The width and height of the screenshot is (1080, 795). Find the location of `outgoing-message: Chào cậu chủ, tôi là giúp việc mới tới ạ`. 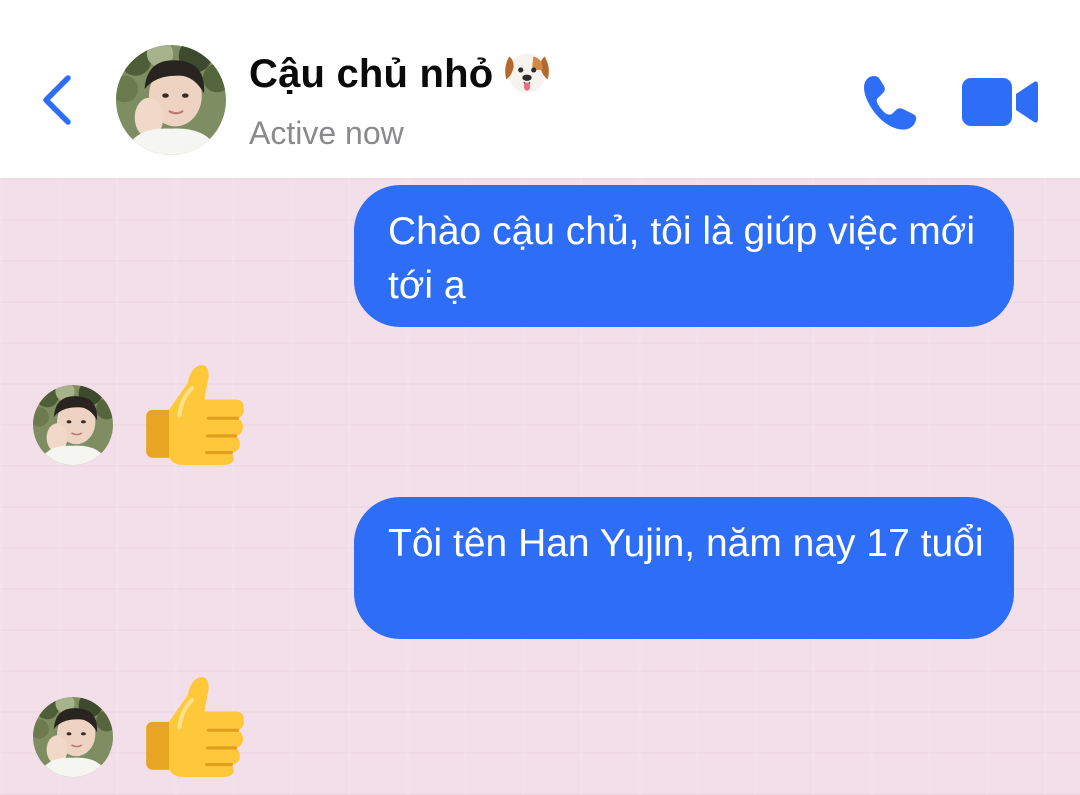

outgoing-message: Chào cậu chủ, tôi là giúp việc mới tới ạ is located at coordinates (684, 256).